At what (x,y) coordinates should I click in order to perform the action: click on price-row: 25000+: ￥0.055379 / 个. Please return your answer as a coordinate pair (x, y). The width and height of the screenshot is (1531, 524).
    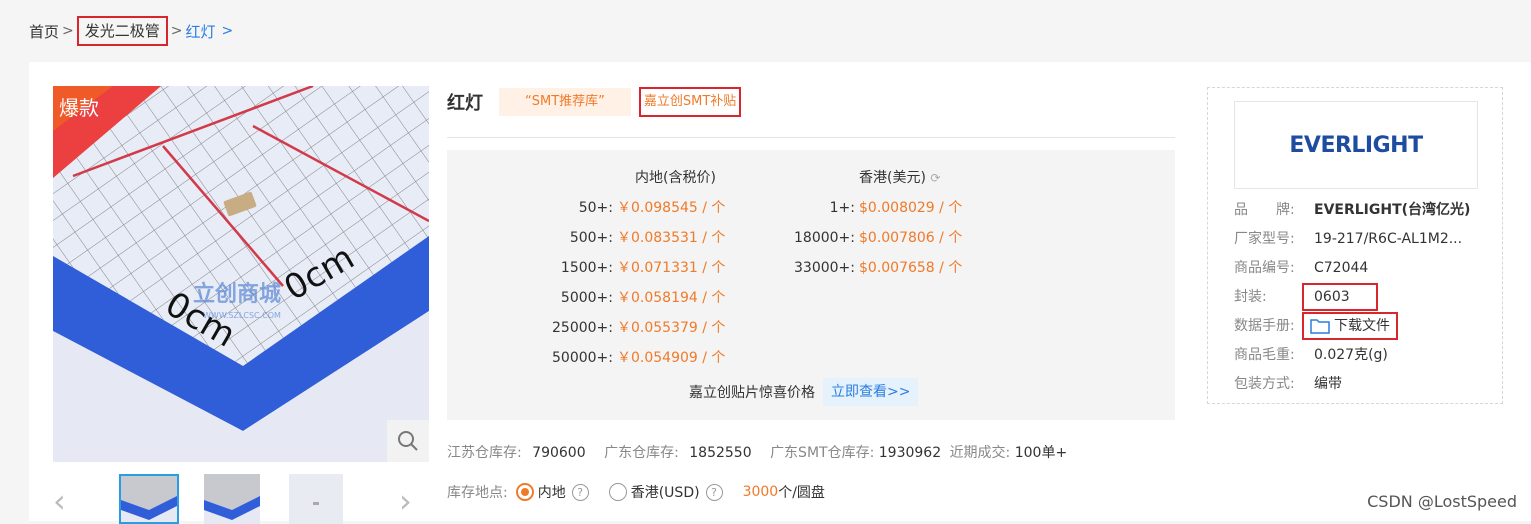
    Looking at the image, I should click on (639, 328).